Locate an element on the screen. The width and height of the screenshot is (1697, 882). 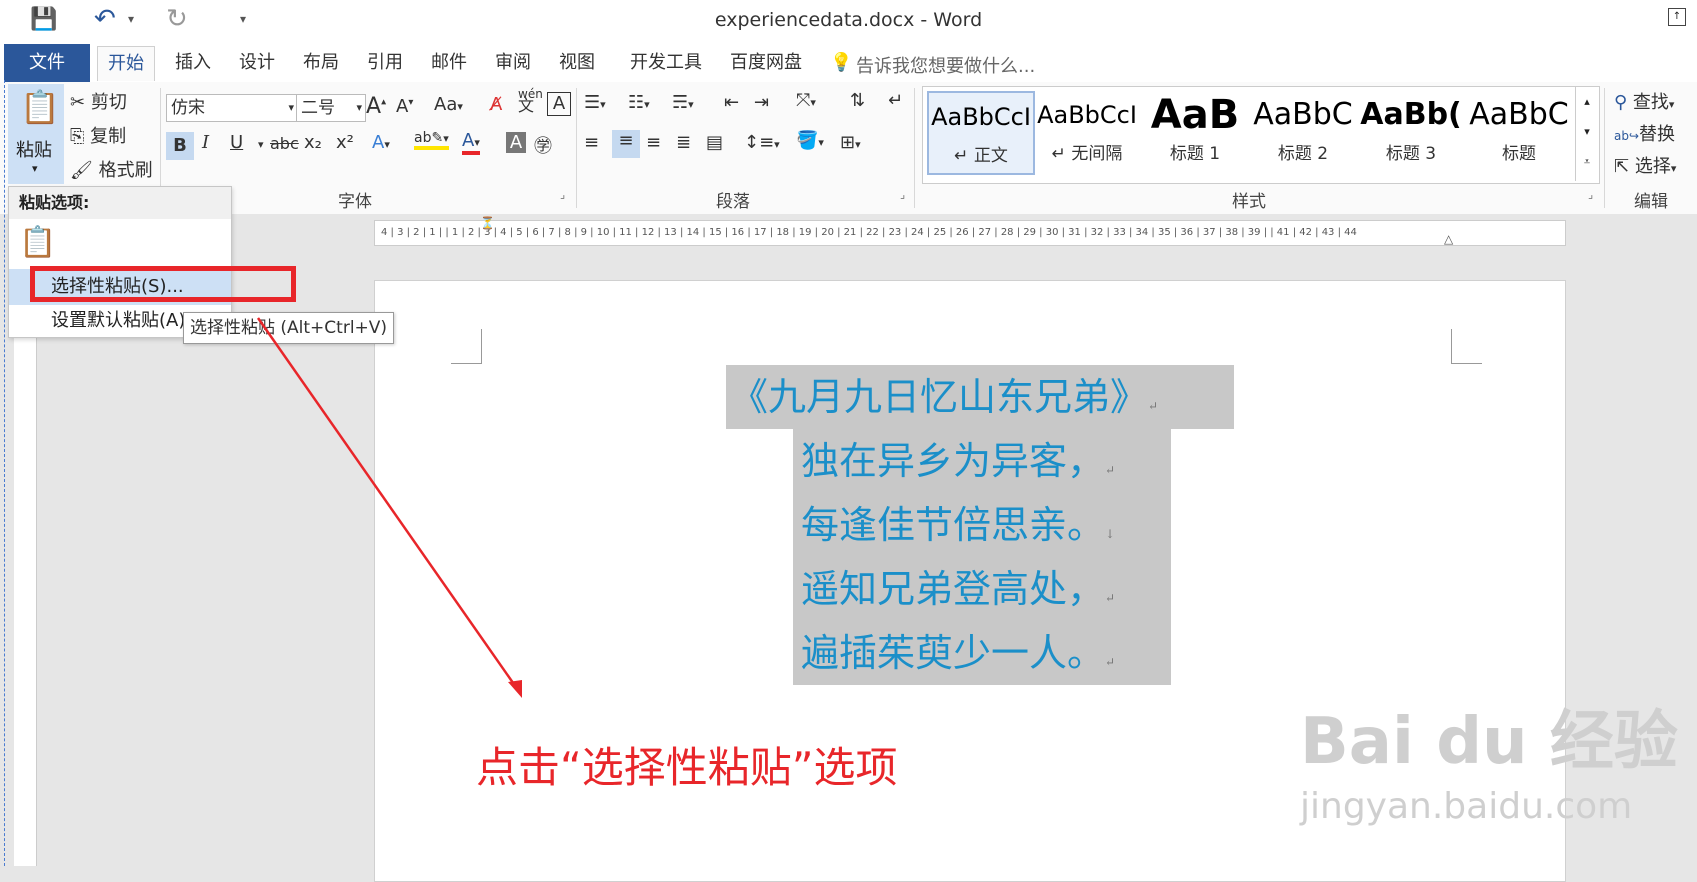
baidu-watermark: Bai du 经验 is located at coordinates (1489, 742).